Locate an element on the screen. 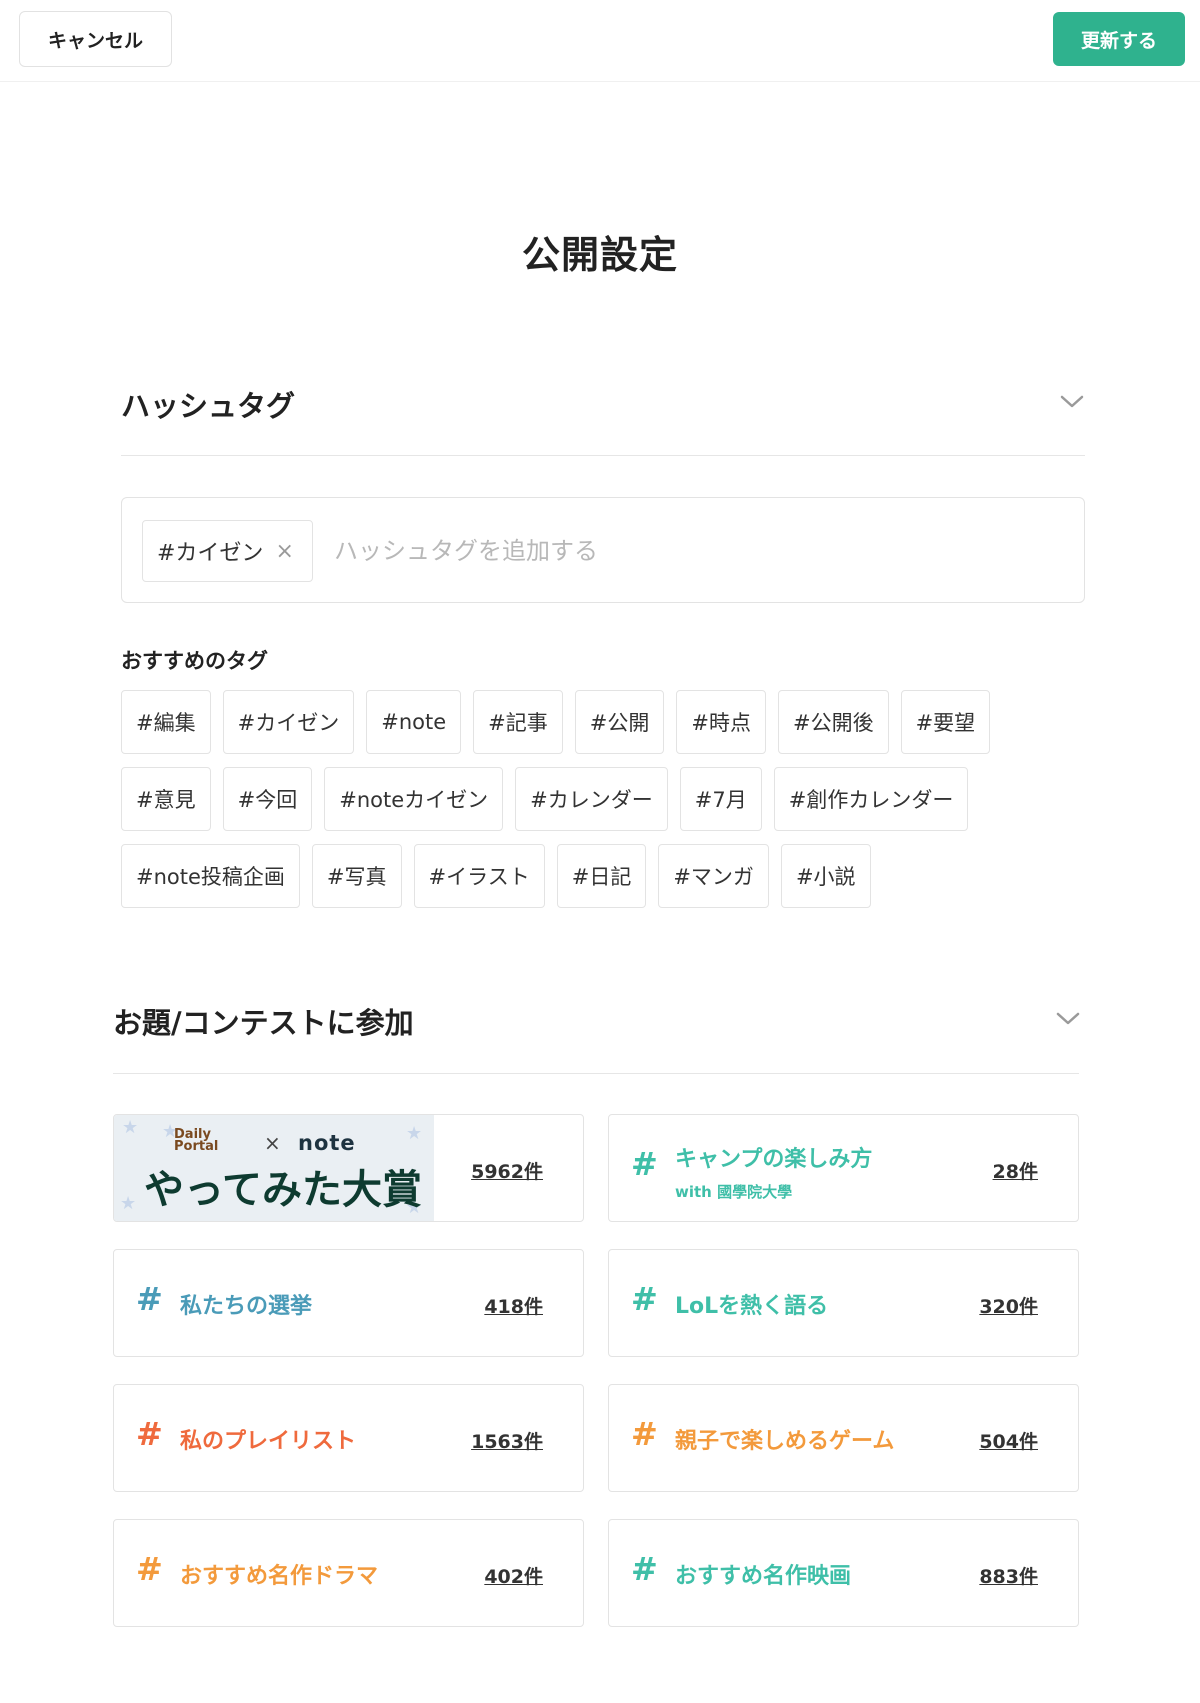 Image resolution: width=1200 pixels, height=1703 pixels. suggested-tag: #マンガ is located at coordinates (713, 876).